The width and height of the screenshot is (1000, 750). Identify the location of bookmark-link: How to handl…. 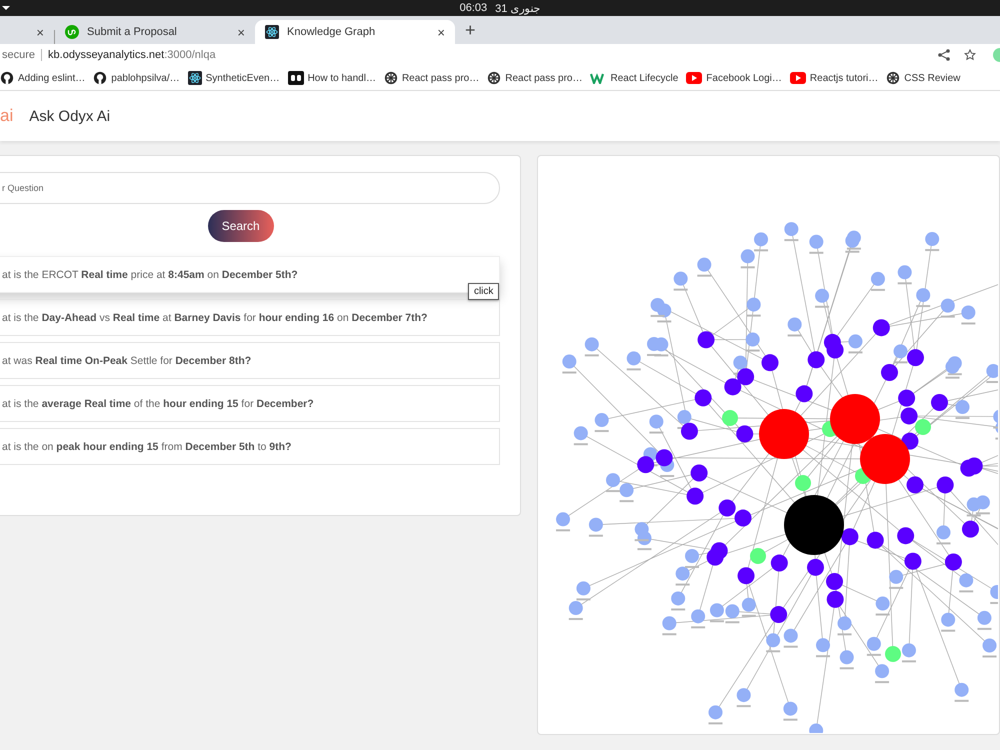
(342, 78).